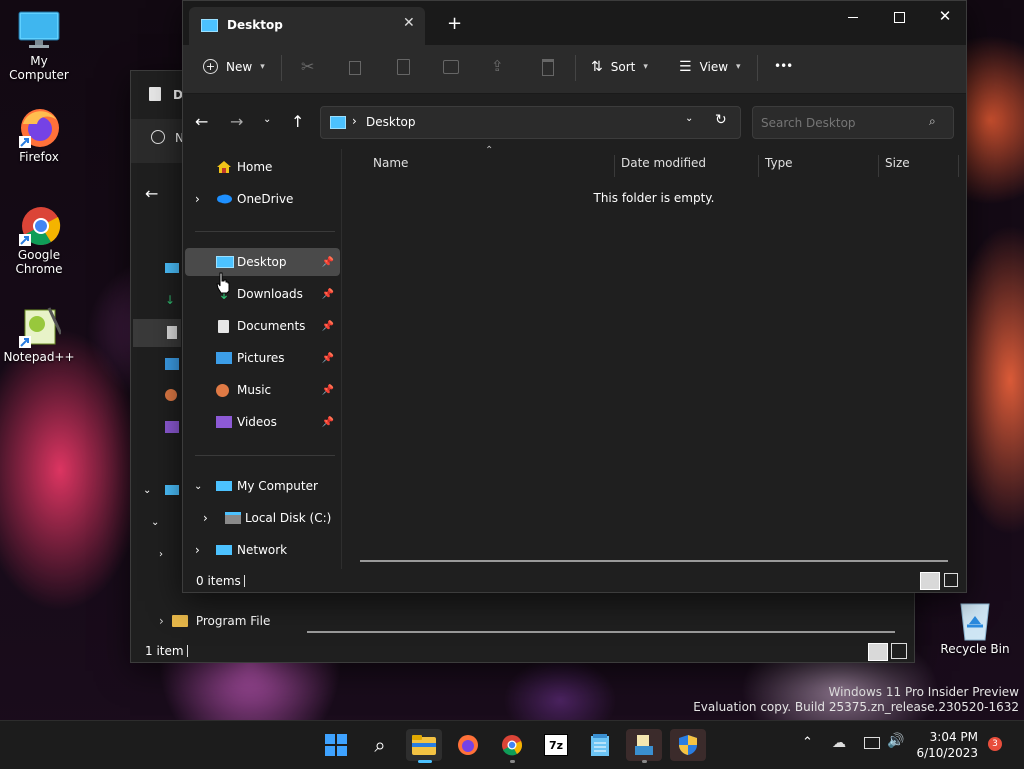  I want to click on desktop-icon-recycle-bin: Recycle Bin, so click(975, 626).